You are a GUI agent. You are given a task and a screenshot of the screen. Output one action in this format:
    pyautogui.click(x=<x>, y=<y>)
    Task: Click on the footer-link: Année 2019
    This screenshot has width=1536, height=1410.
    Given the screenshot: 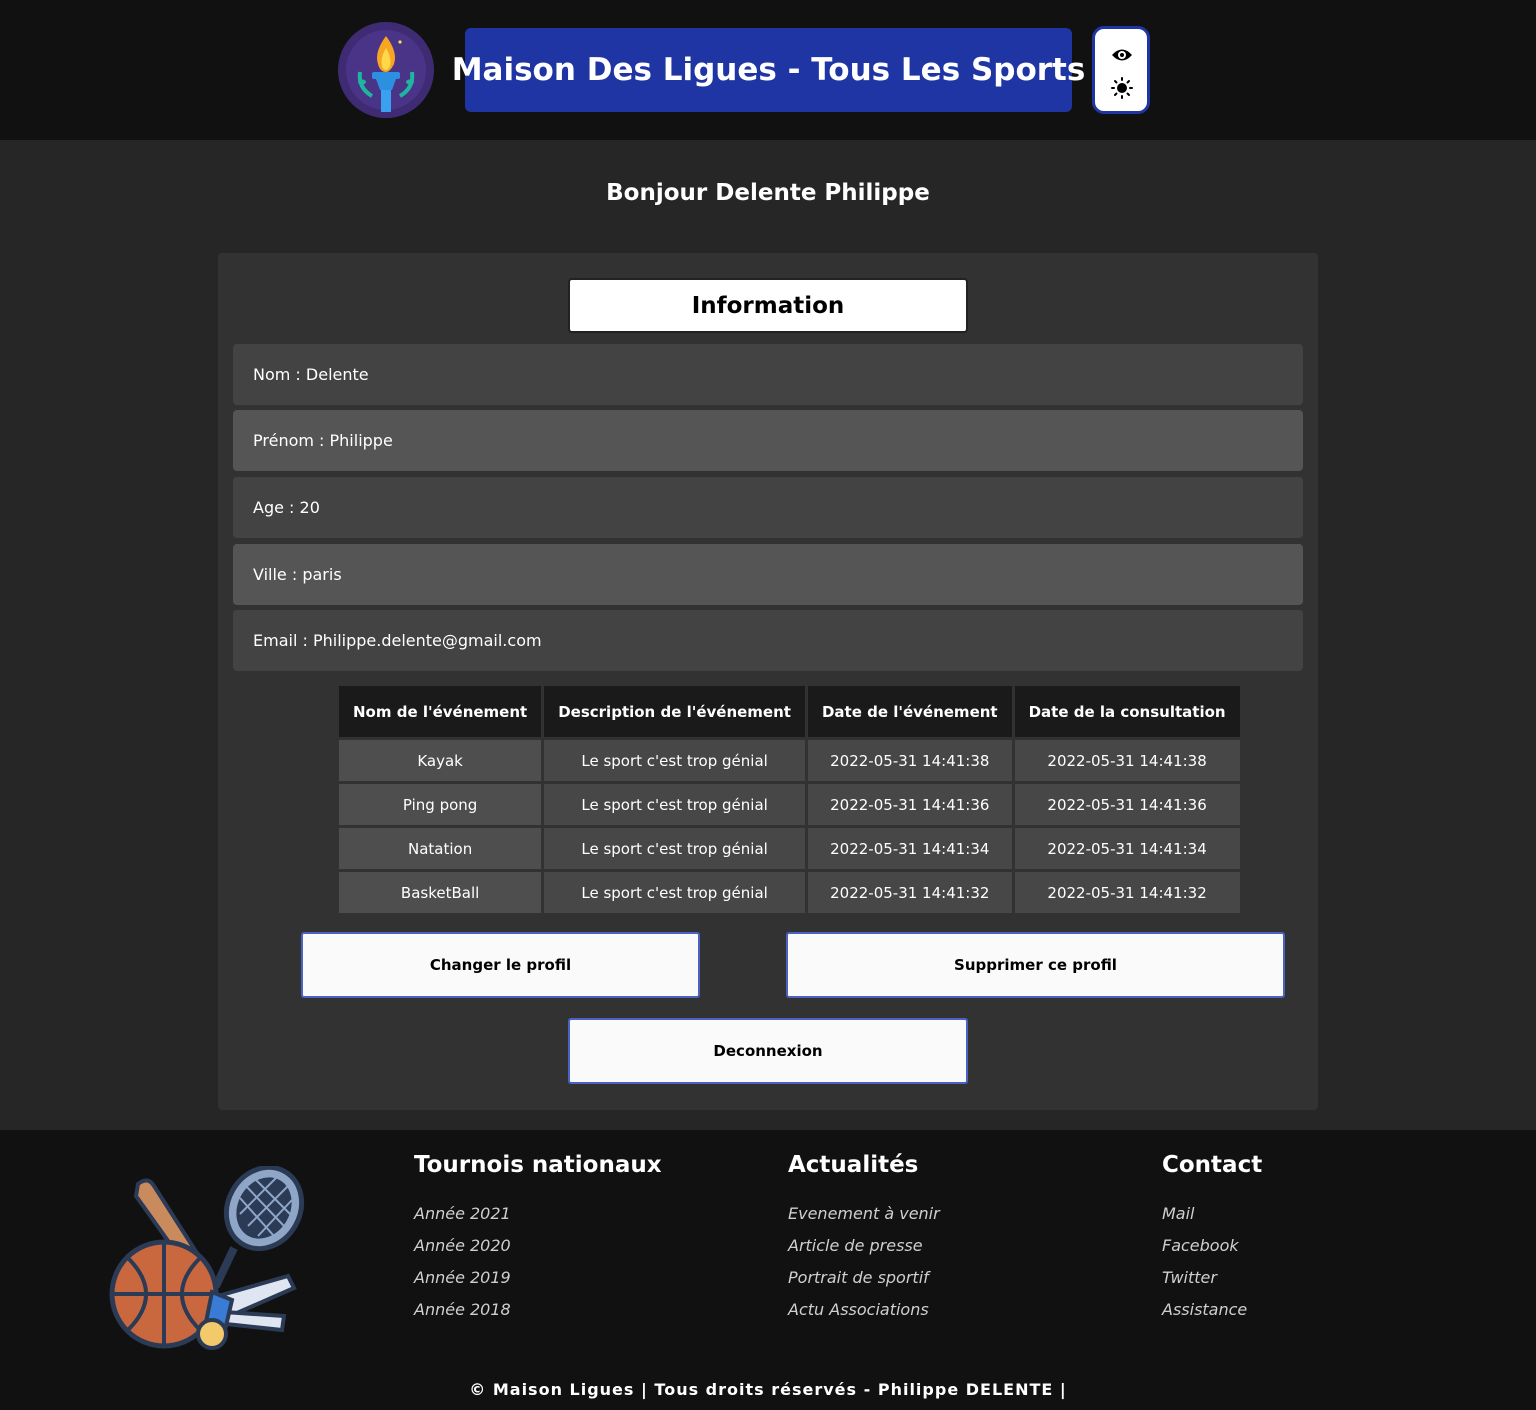 What is the action you would take?
    pyautogui.click(x=538, y=1284)
    